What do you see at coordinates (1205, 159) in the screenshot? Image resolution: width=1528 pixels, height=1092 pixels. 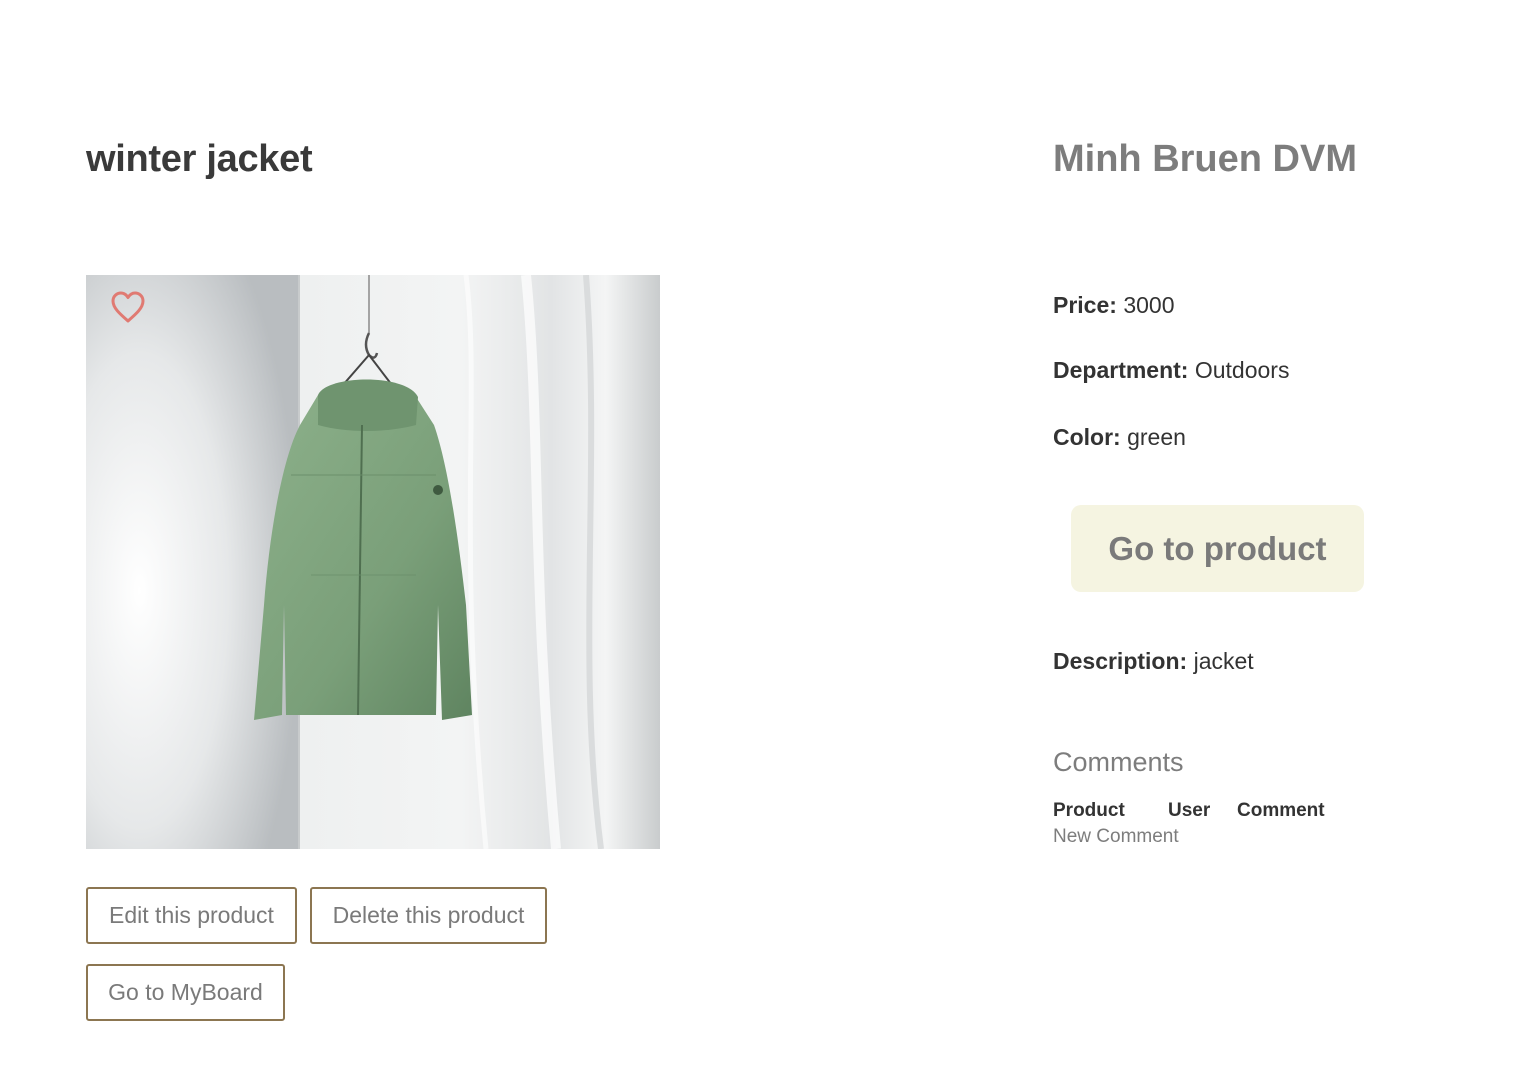 I see `seller-name: Minh Bruen DVM` at bounding box center [1205, 159].